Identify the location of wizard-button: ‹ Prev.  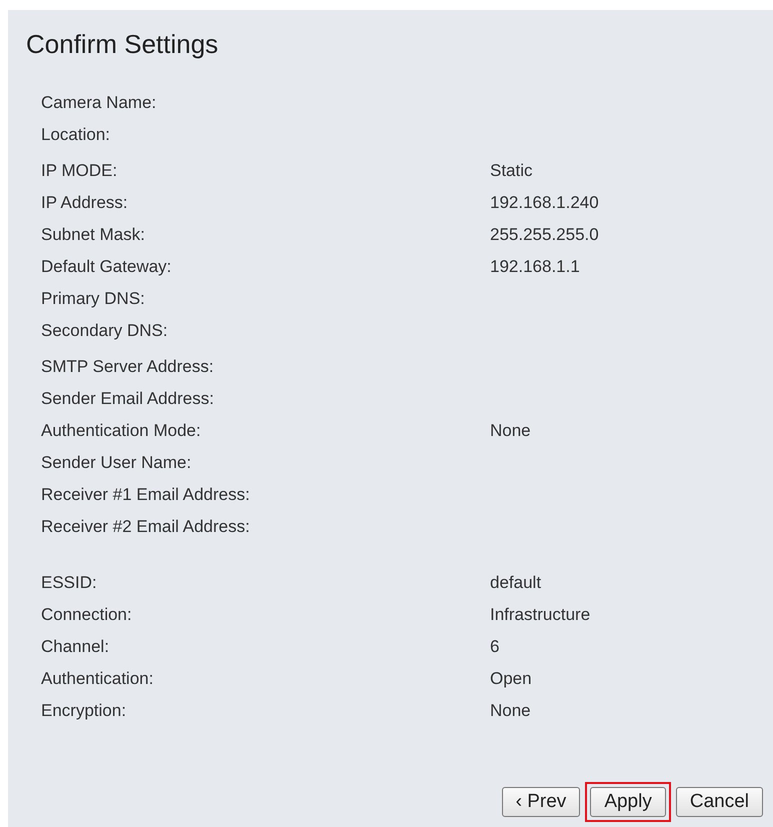
(541, 802).